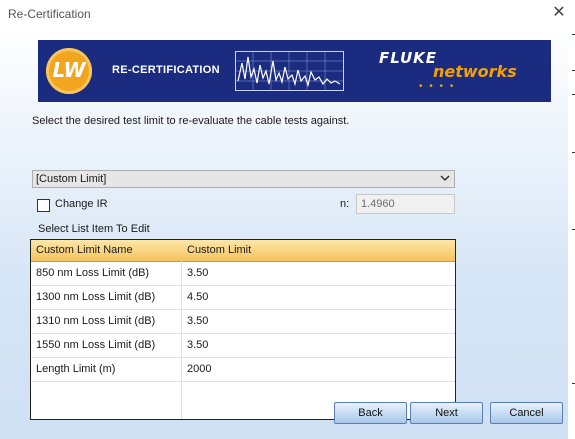 Image resolution: width=575 pixels, height=439 pixels. Describe the element at coordinates (437, 86) in the screenshot. I see `brand-dots: • • • •` at that location.